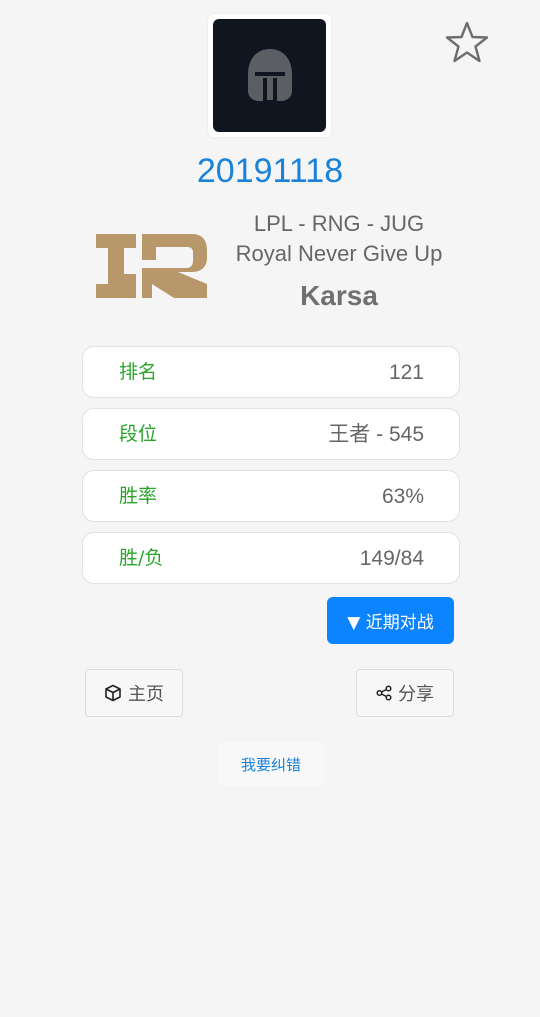  Describe the element at coordinates (138, 434) in the screenshot. I see `stat-label: 段位` at that location.